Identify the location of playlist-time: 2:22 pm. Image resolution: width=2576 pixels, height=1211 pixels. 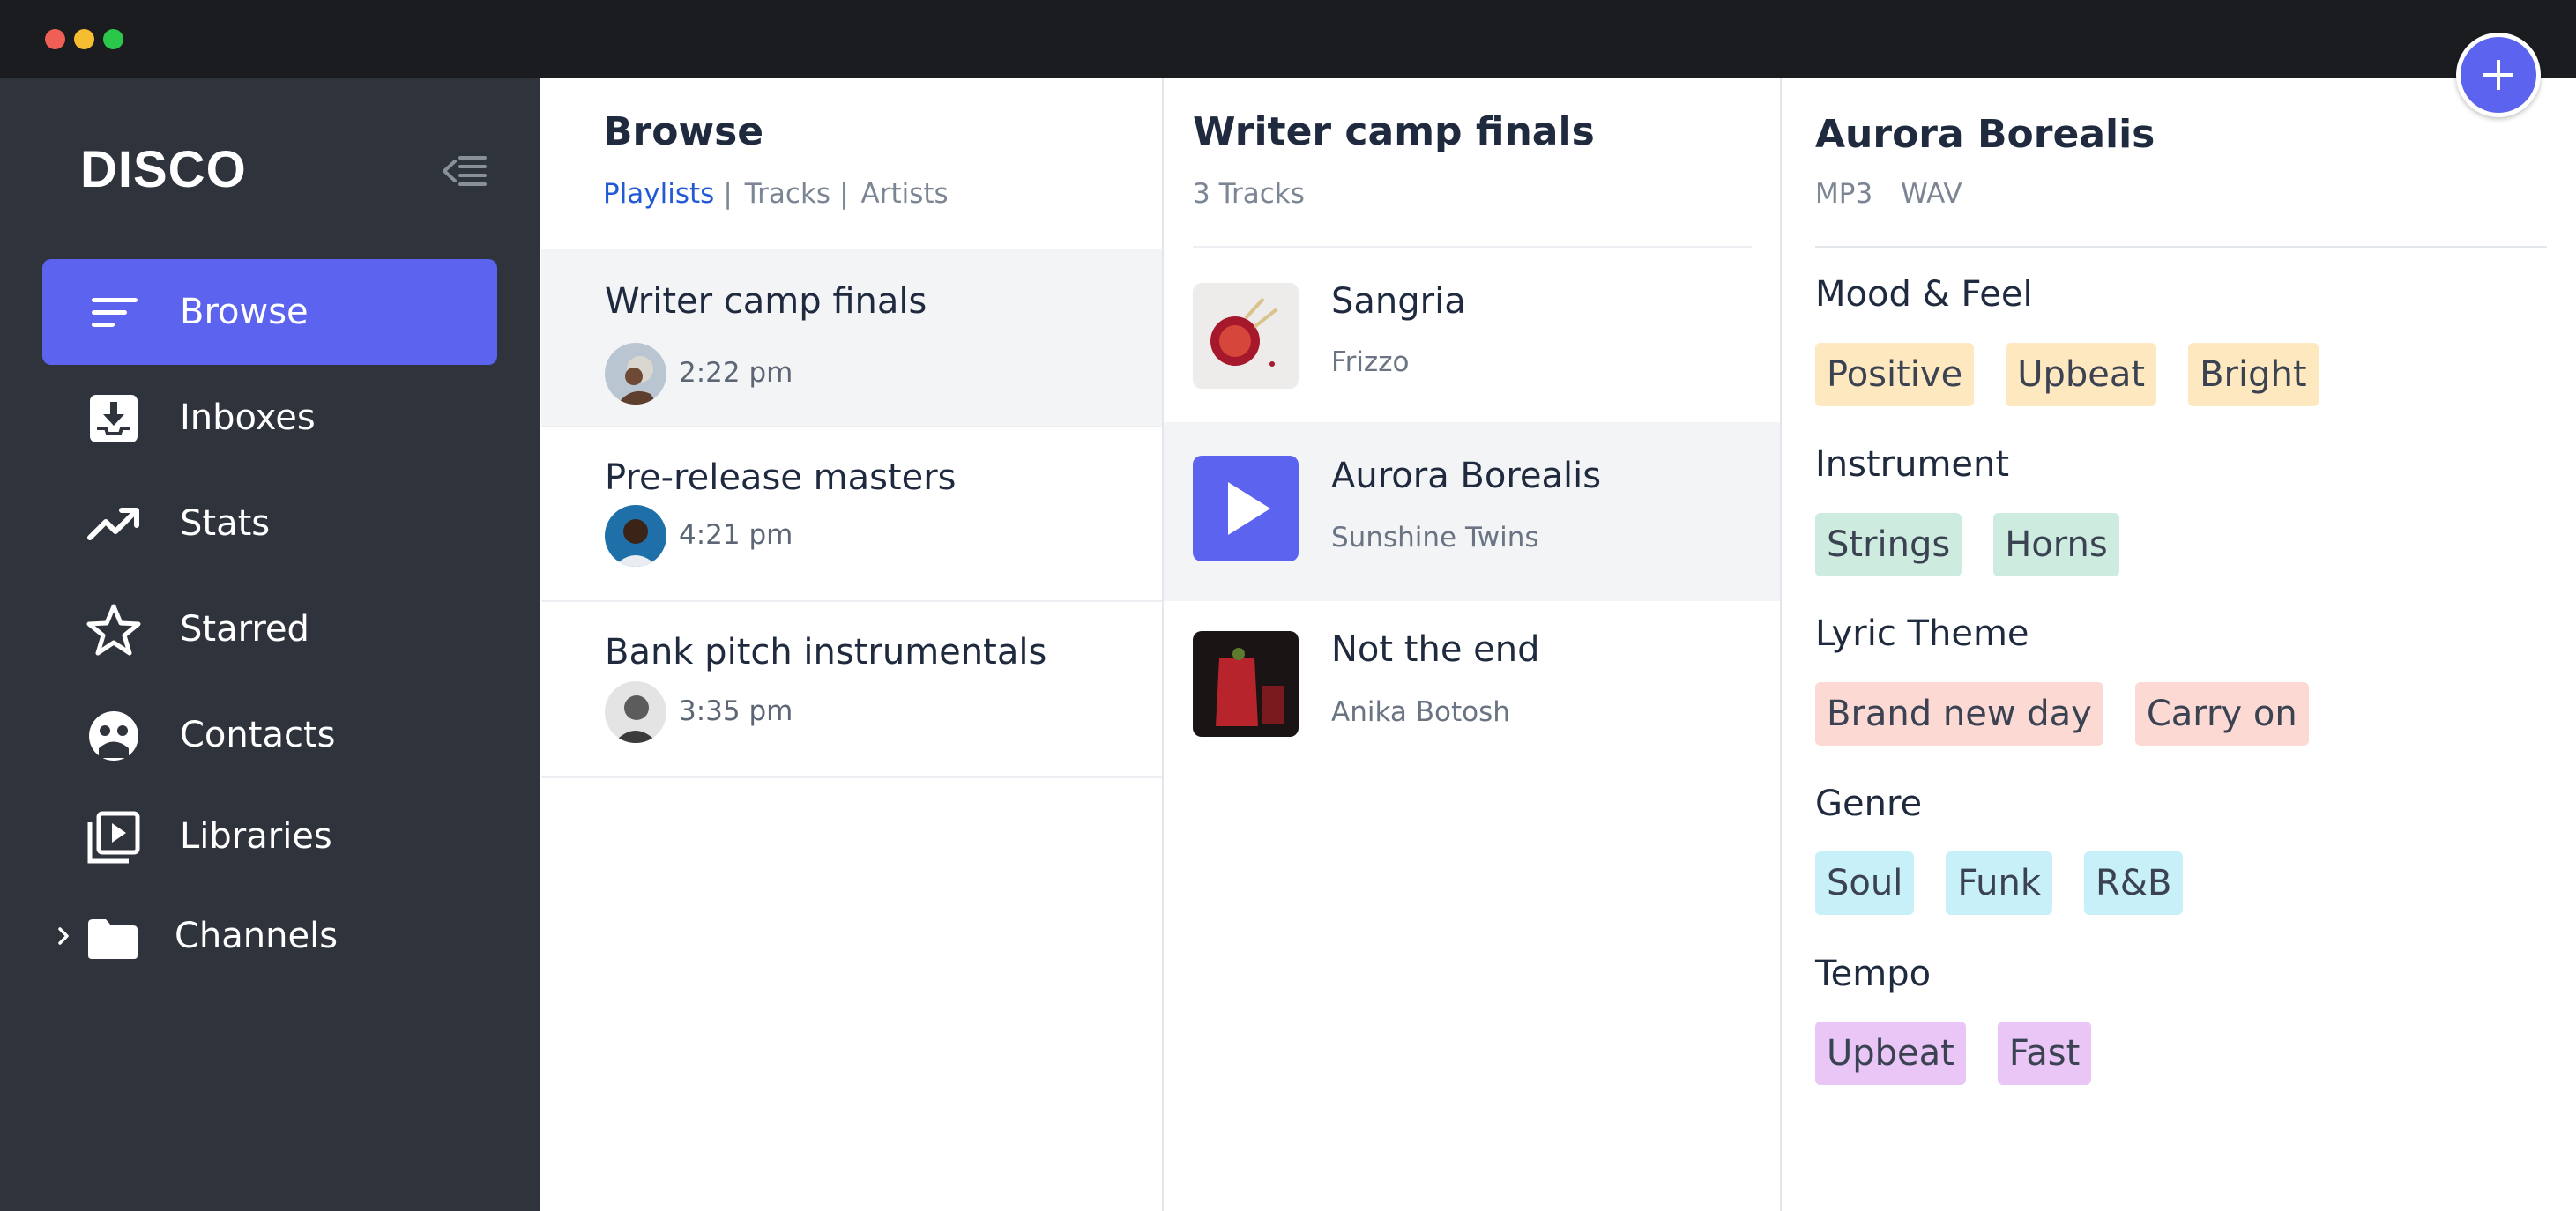
(736, 373).